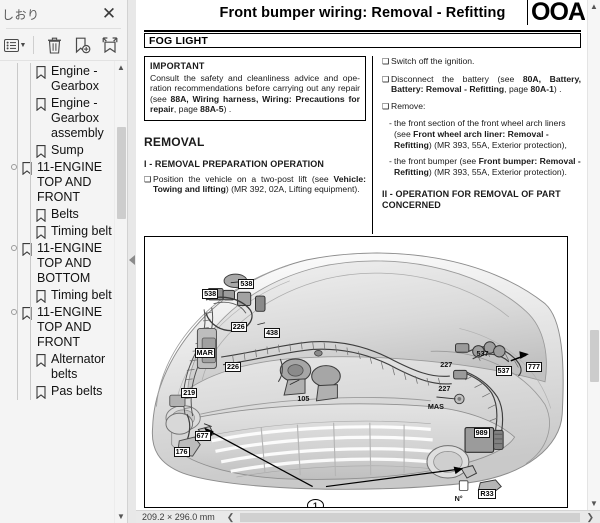  I want to click on bookmark-label: Engine - Gearbox assembly, so click(77, 118).